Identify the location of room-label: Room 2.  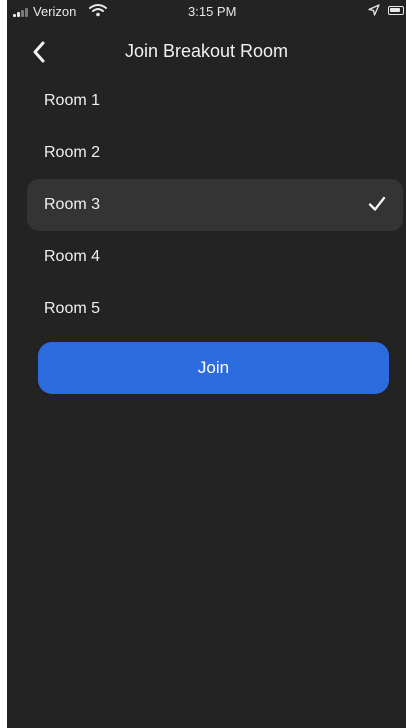
(72, 152).